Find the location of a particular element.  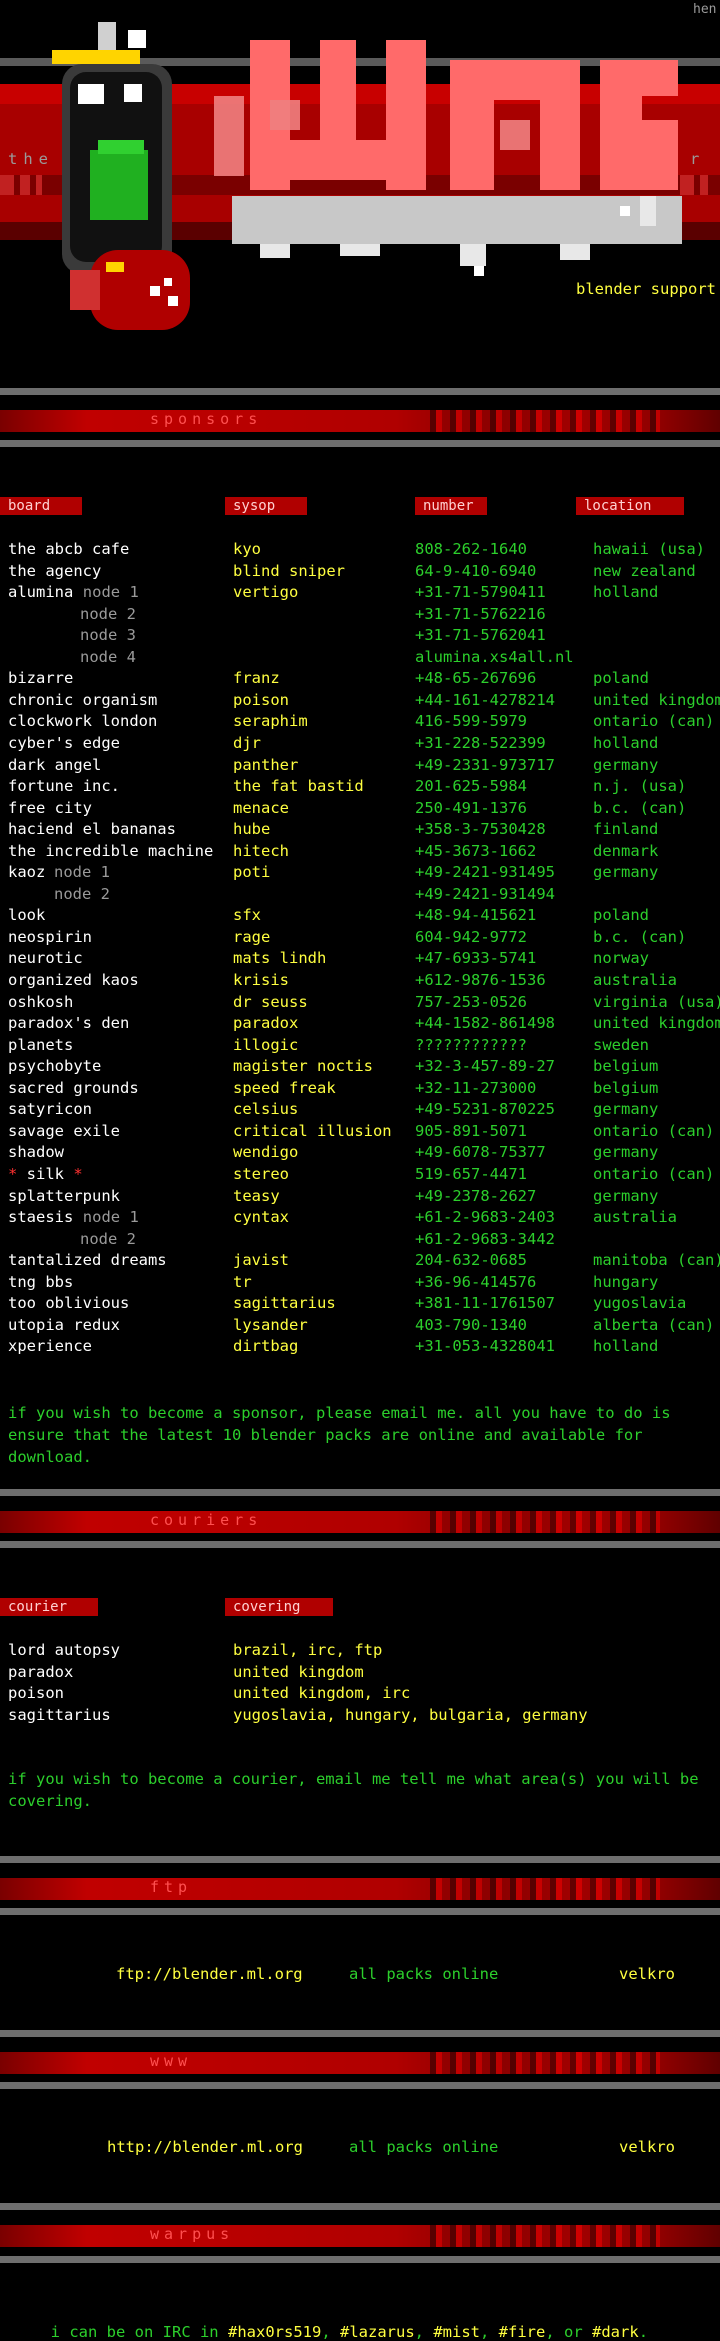

ftp-title: ftp is located at coordinates (171, 1887).